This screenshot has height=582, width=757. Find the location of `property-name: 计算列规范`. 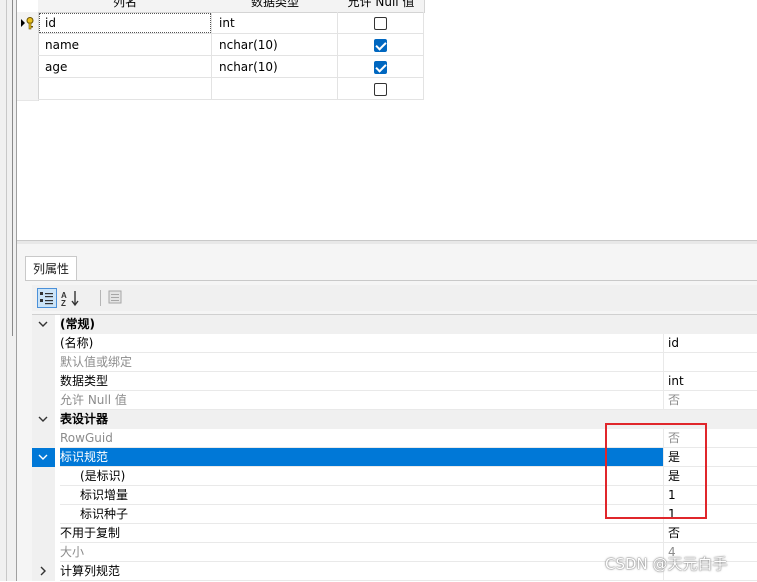

property-name: 计算列规范 is located at coordinates (361, 571).